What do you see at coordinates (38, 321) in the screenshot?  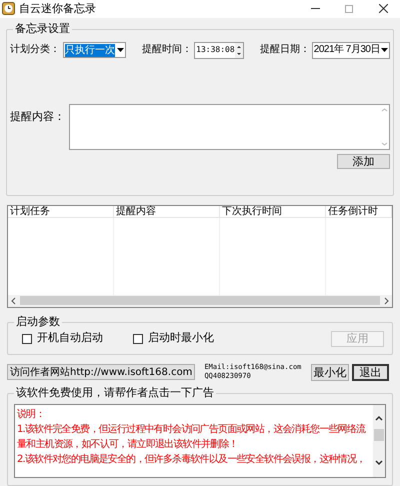 I see `group-title: 启动参数` at bounding box center [38, 321].